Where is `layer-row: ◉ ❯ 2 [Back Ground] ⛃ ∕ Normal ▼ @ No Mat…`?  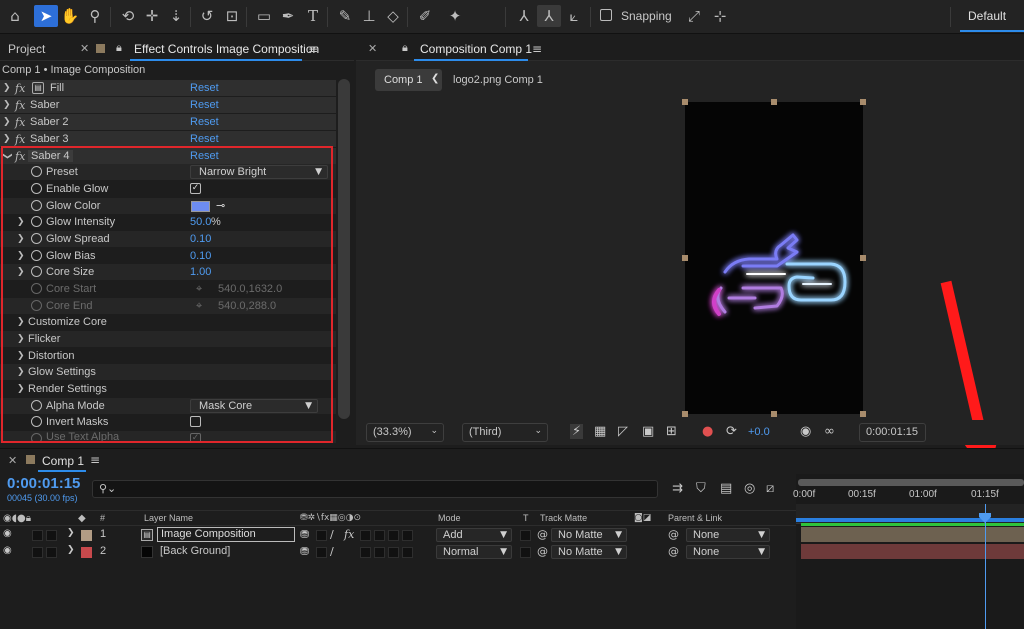 layer-row: ◉ ❯ 2 [Back Ground] ⛃ ∕ Normal ▼ @ No Mat… is located at coordinates (398, 552).